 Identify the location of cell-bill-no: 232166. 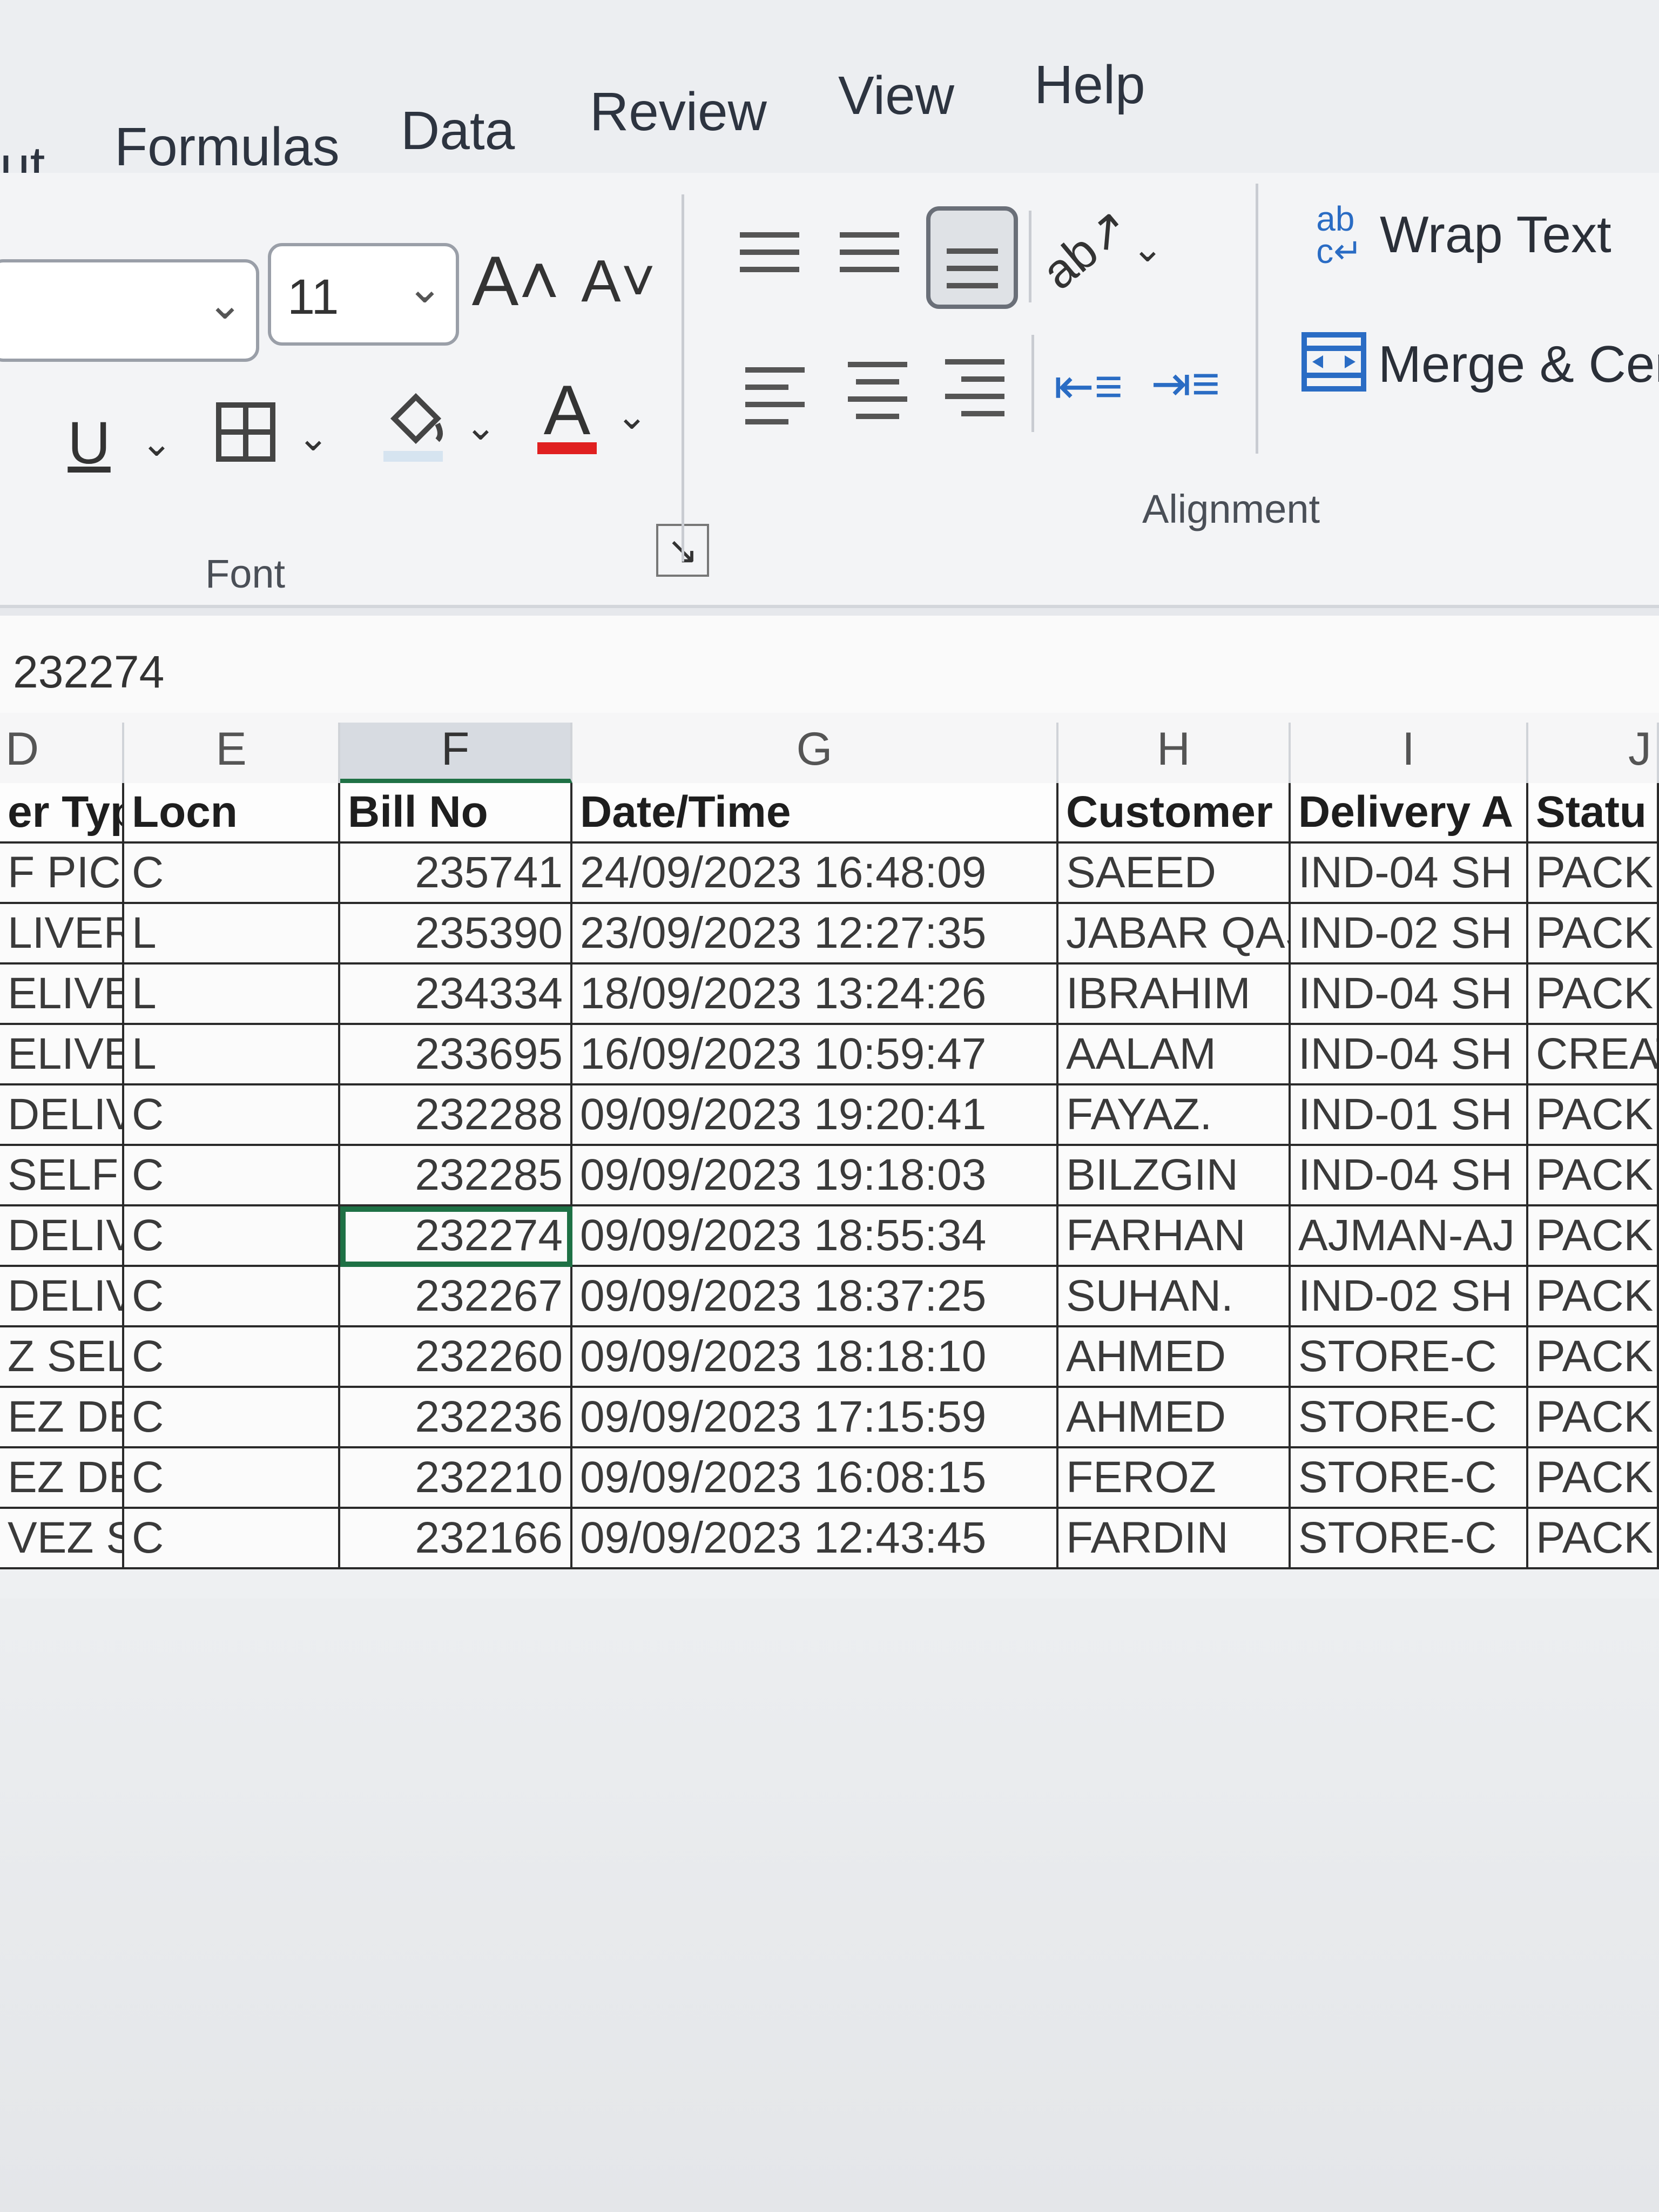
(456, 1539).